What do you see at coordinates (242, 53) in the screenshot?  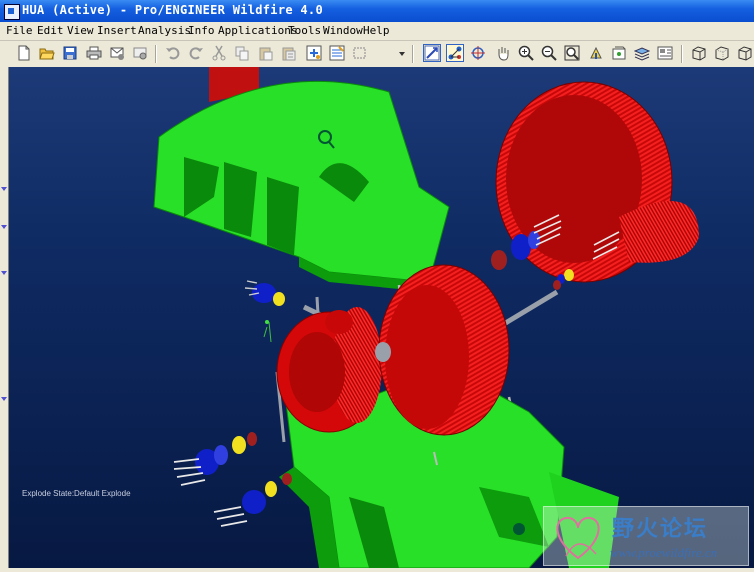 I see `copy-icon` at bounding box center [242, 53].